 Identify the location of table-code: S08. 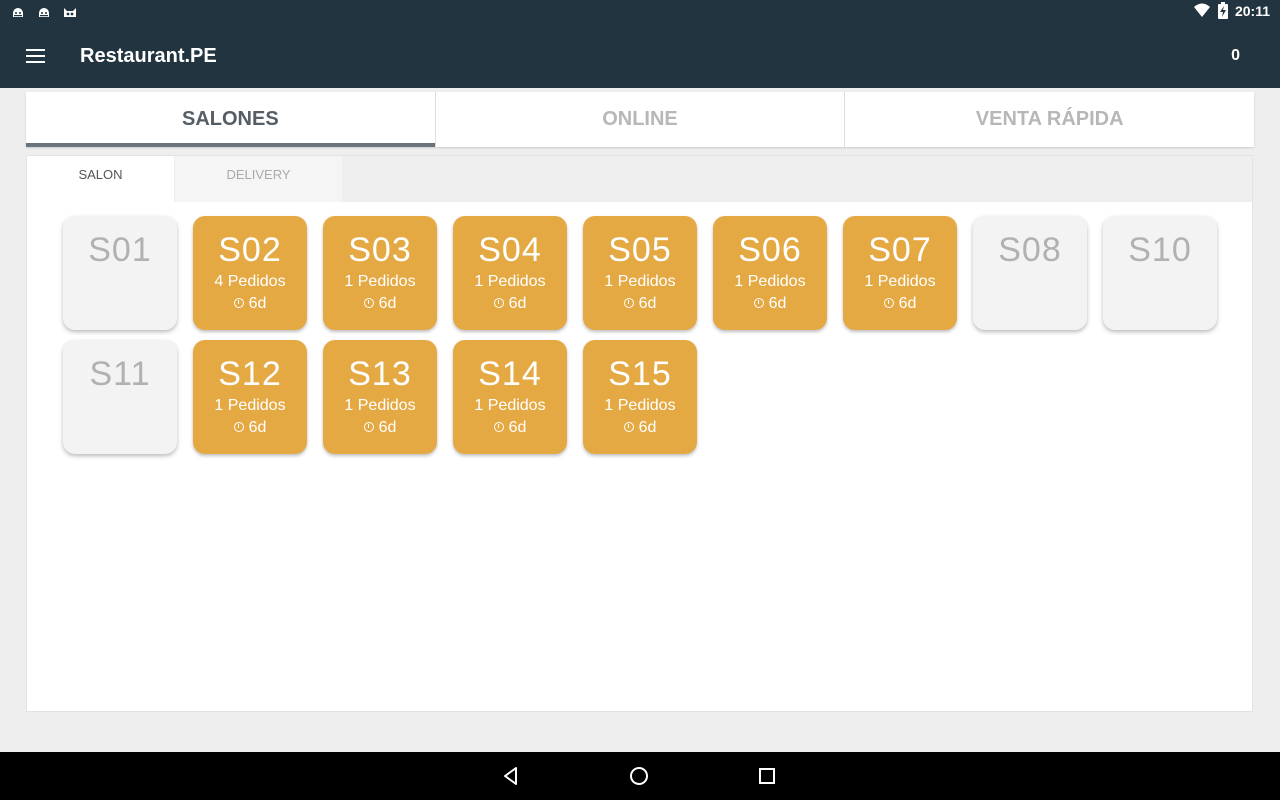
(1030, 250).